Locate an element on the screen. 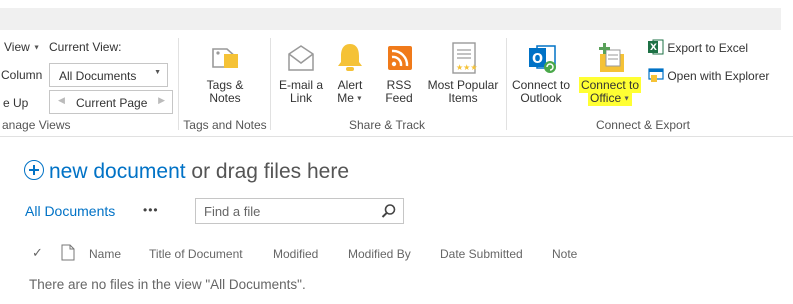  plus-circle-icon is located at coordinates (34, 170).